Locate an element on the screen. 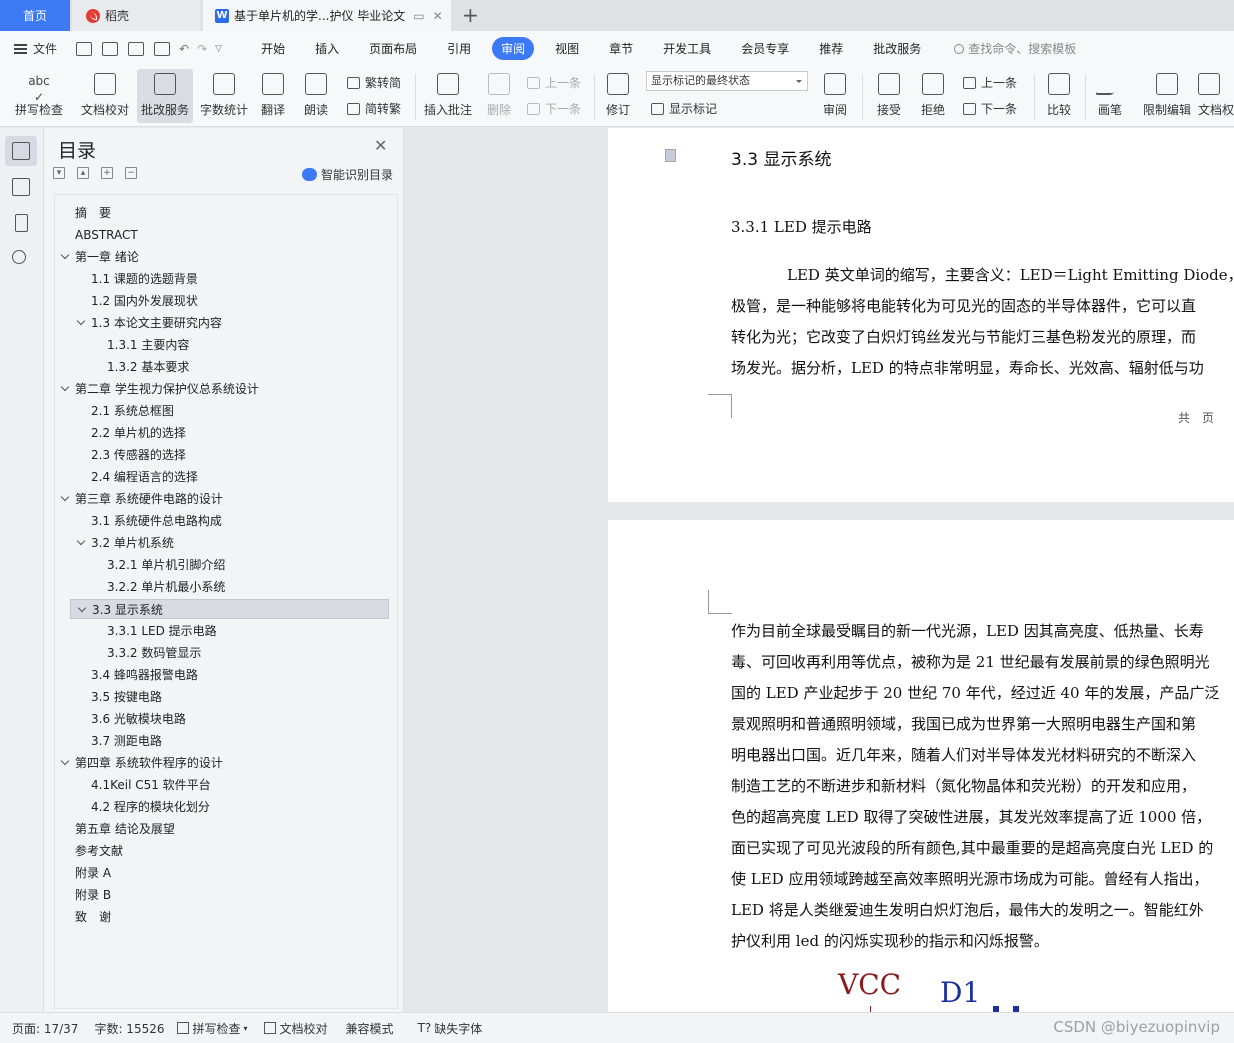  insert-comment-button: 插入批注 is located at coordinates (448, 96).